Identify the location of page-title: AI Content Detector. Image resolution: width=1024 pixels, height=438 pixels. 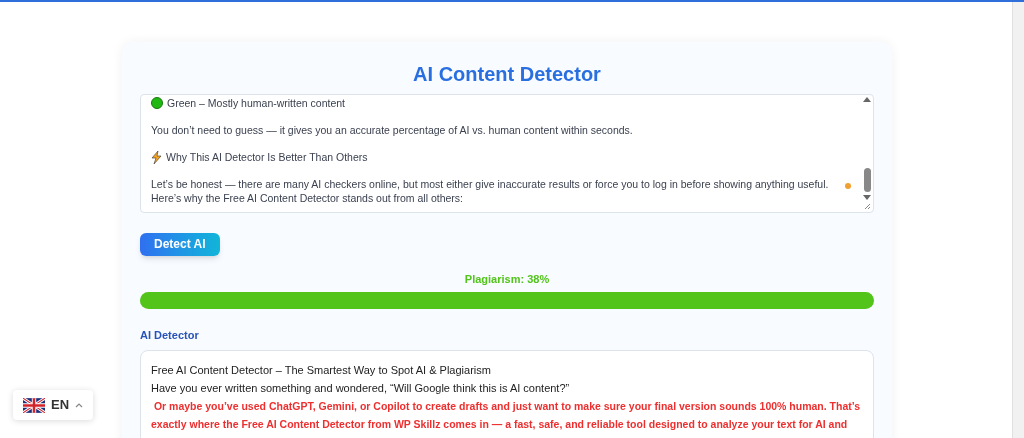
(507, 74).